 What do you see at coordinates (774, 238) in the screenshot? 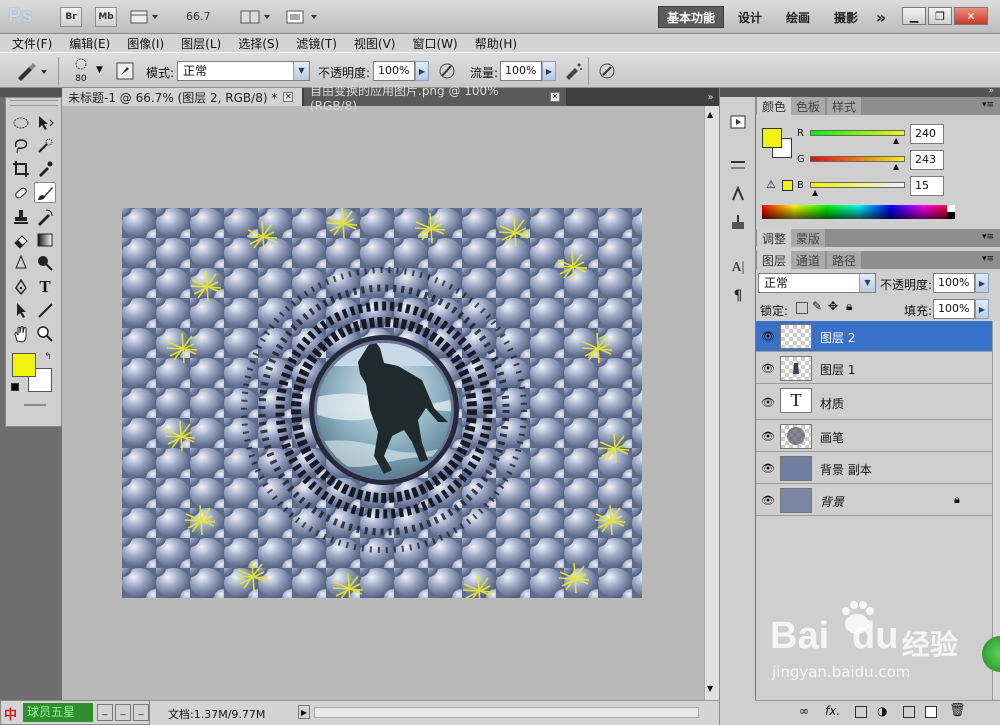
I see `tab-adjustments: 调整` at bounding box center [774, 238].